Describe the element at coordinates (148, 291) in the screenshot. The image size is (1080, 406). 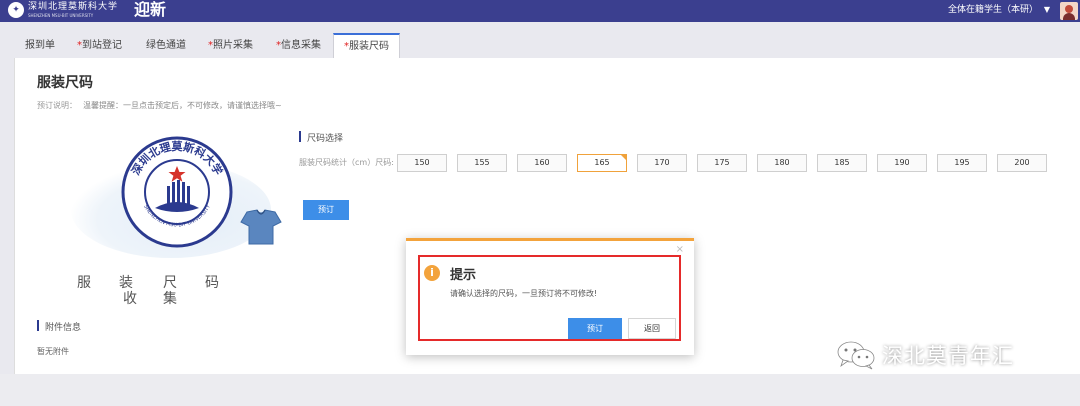
I see `banner-caption: 服 装 尺 码 收 集` at that location.